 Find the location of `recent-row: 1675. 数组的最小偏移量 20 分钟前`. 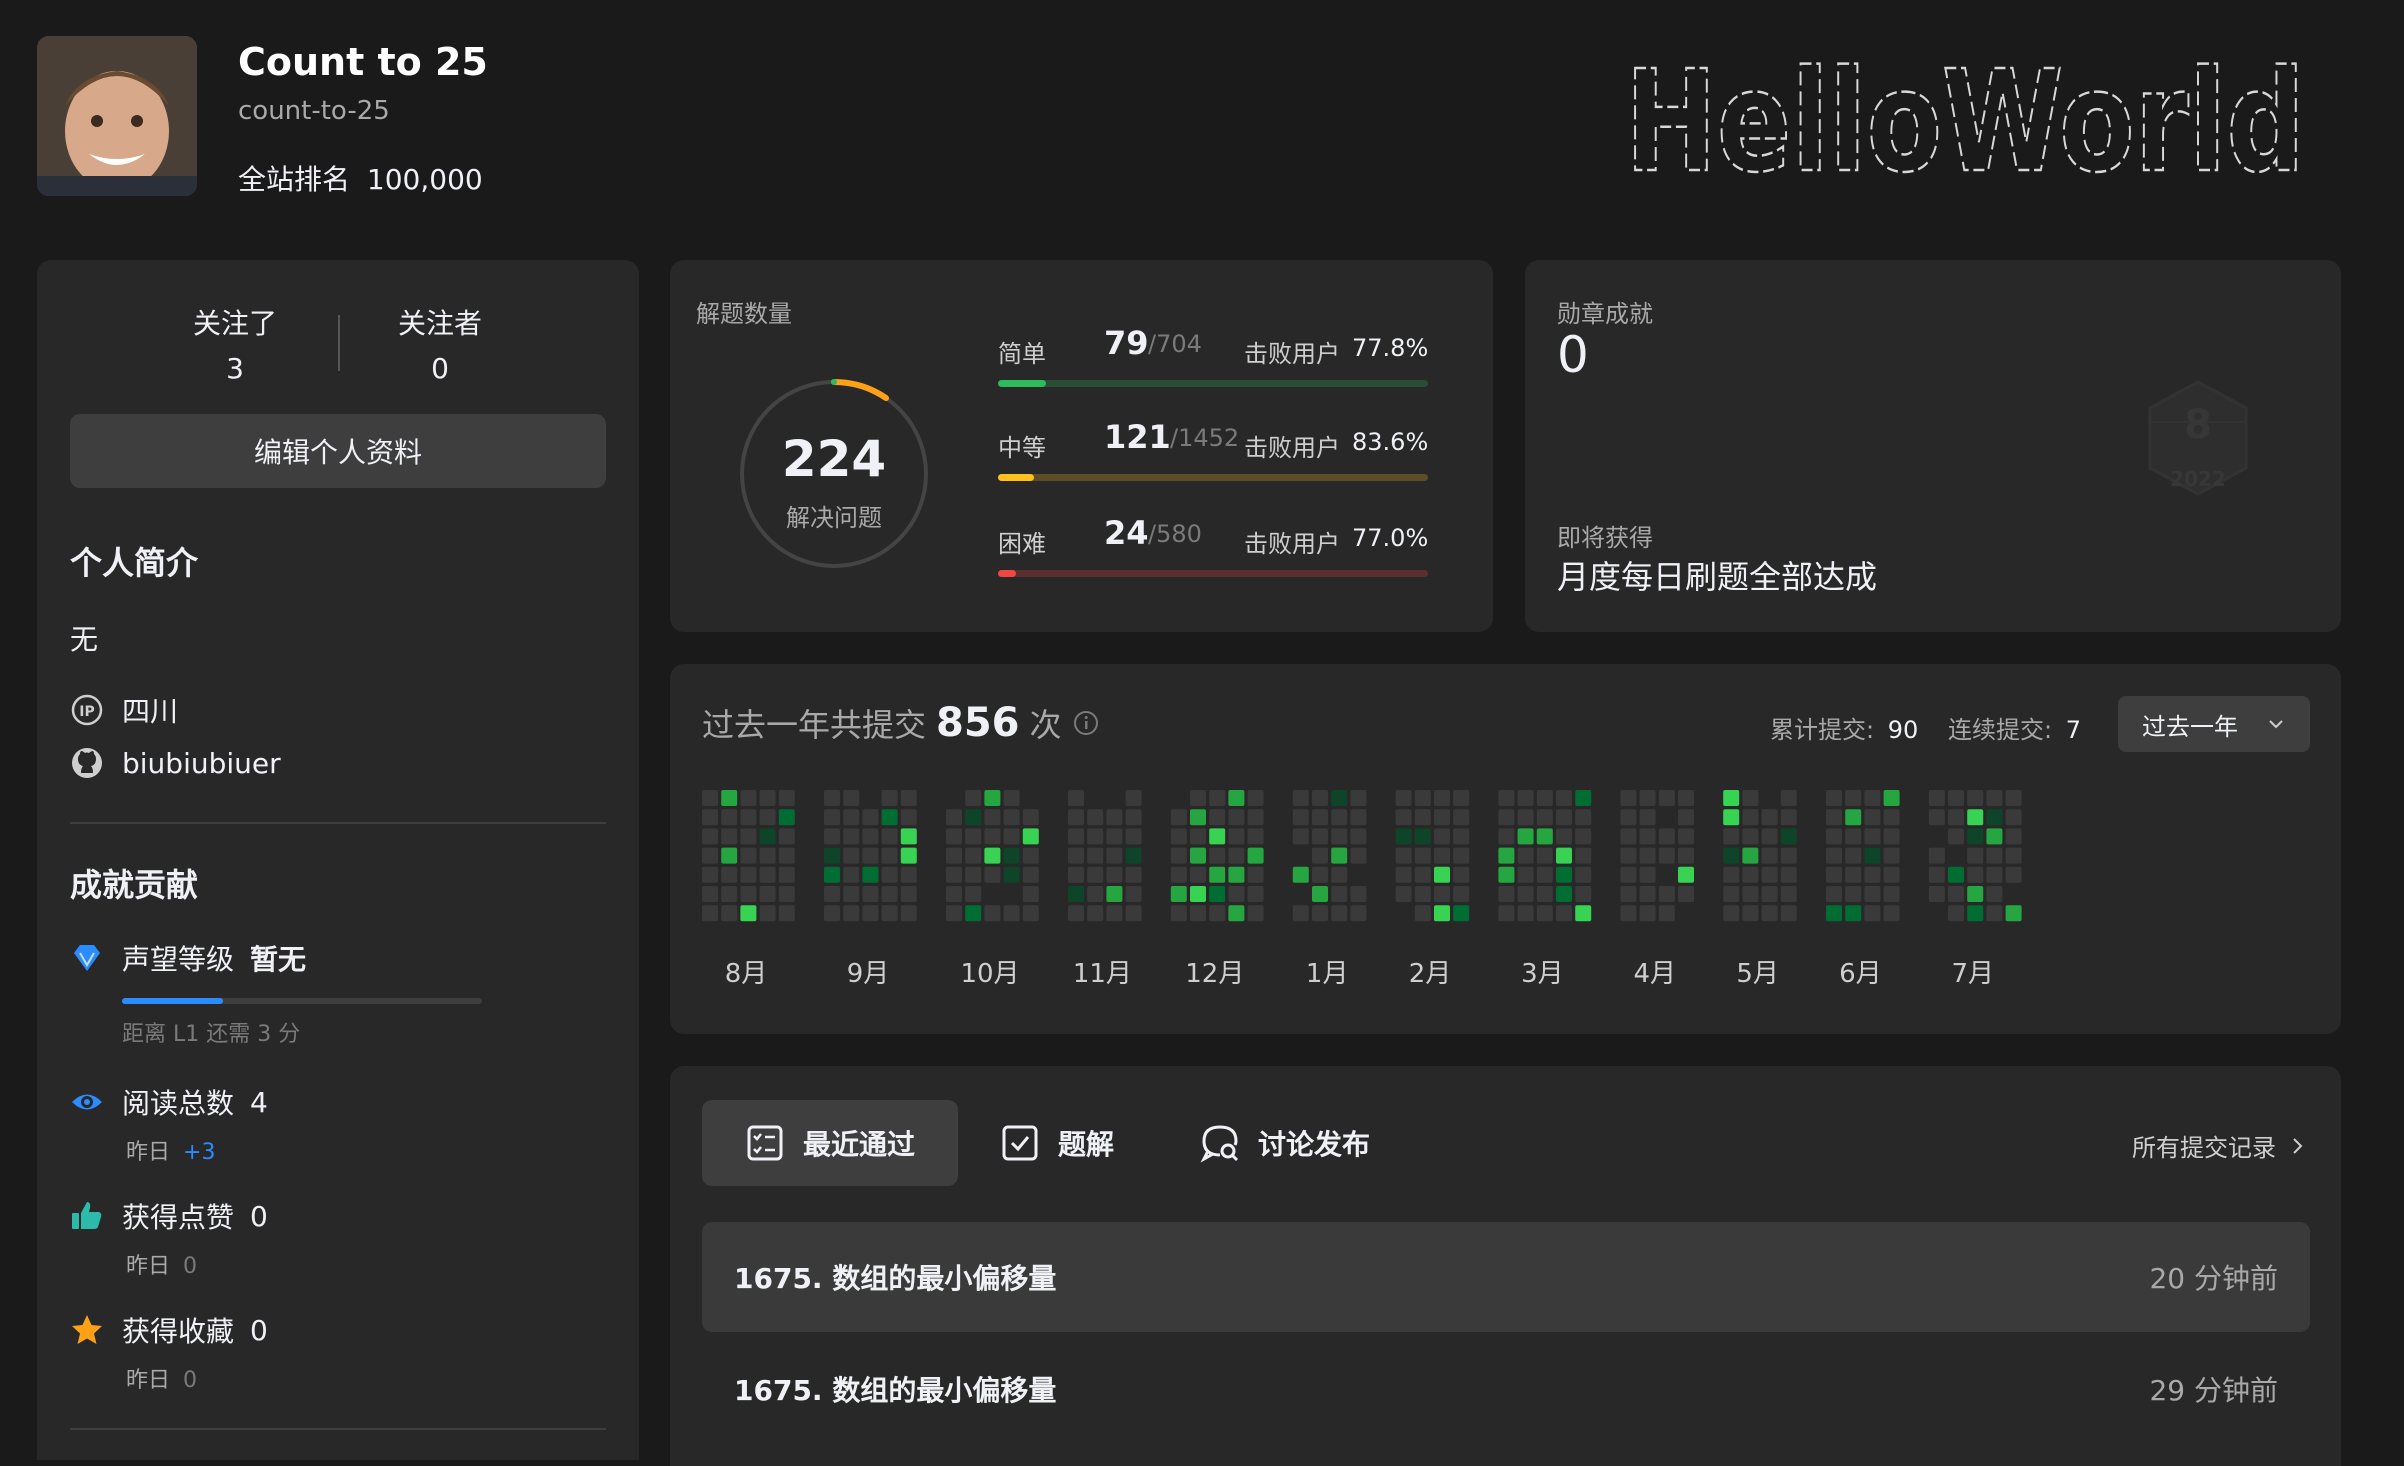

recent-row: 1675. 数组的最小偏移量 20 分钟前 is located at coordinates (1506, 1277).